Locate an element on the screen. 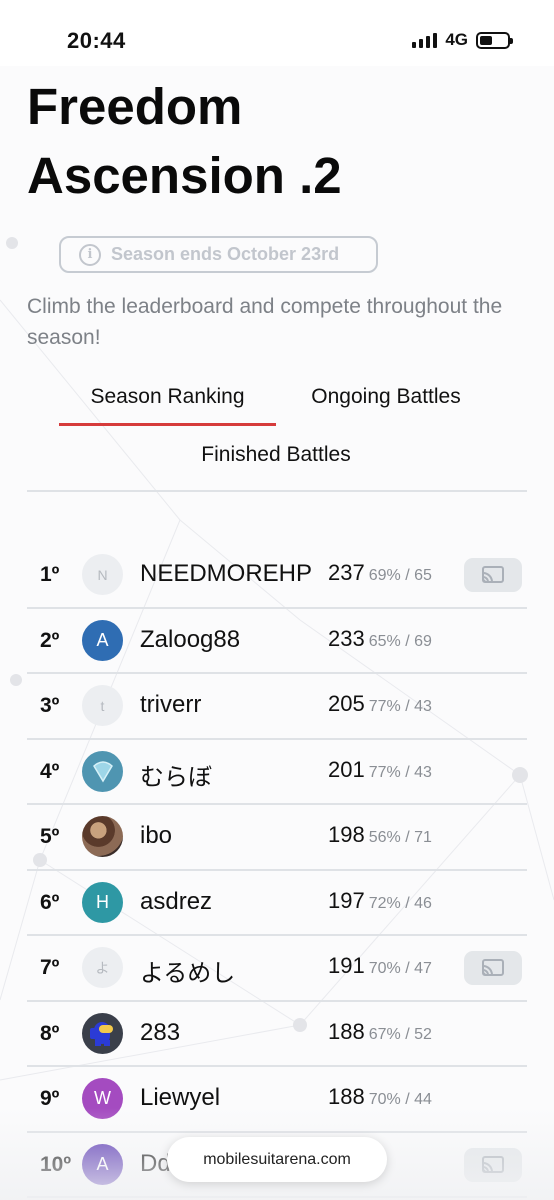 The image size is (554, 1200). win-rate-stats: 56% / 71 is located at coordinates (400, 837).